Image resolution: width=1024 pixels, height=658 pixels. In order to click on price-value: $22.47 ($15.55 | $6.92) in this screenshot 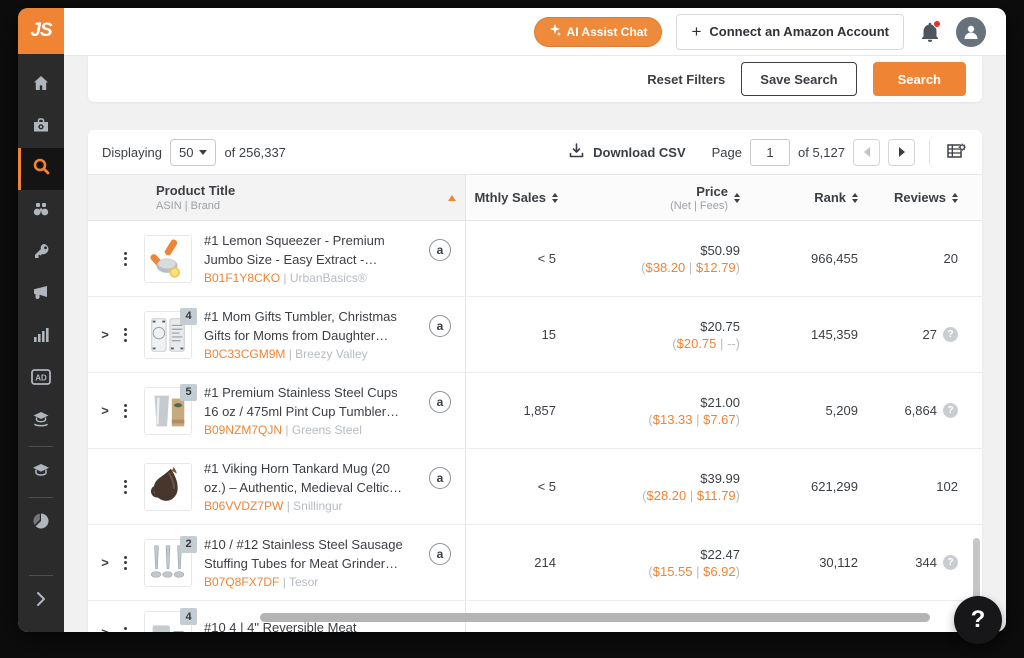, I will do `click(694, 562)`.